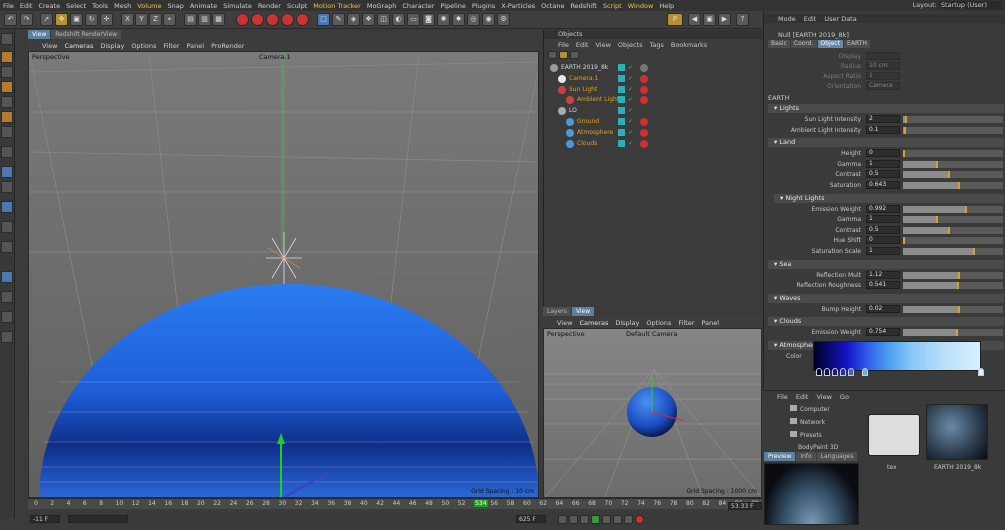  I want to click on layout-selector: Layout: Startup (User), so click(957, 5).